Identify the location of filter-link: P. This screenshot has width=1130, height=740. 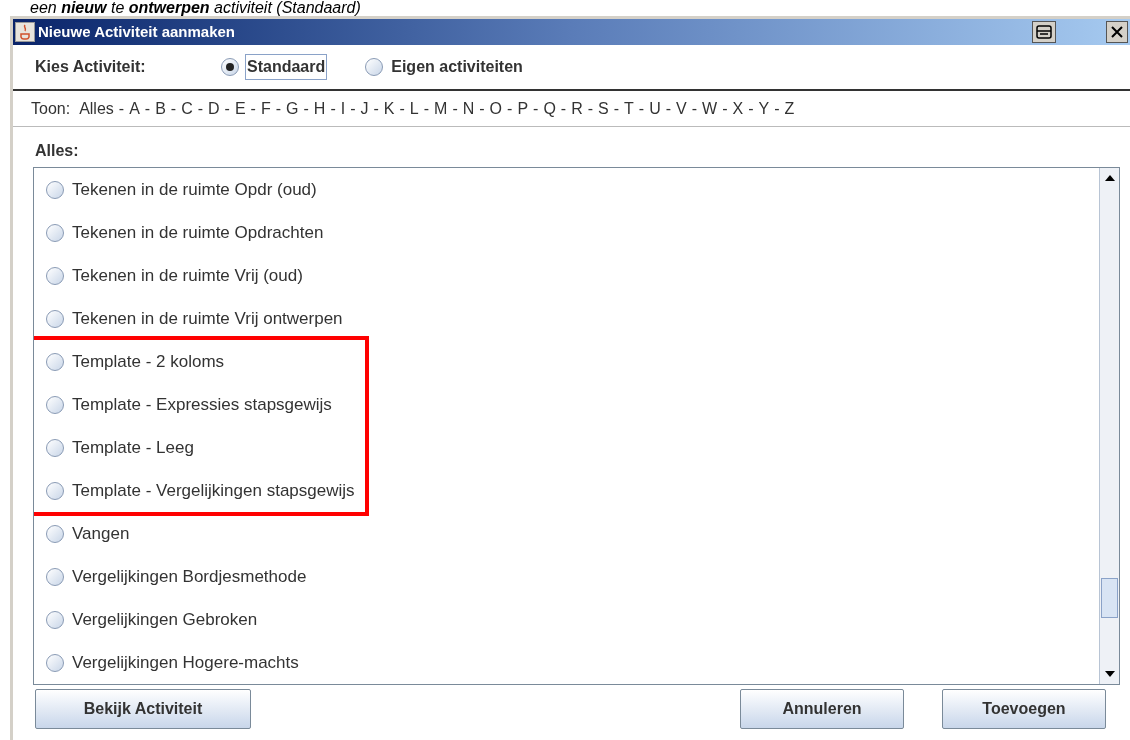
(523, 108).